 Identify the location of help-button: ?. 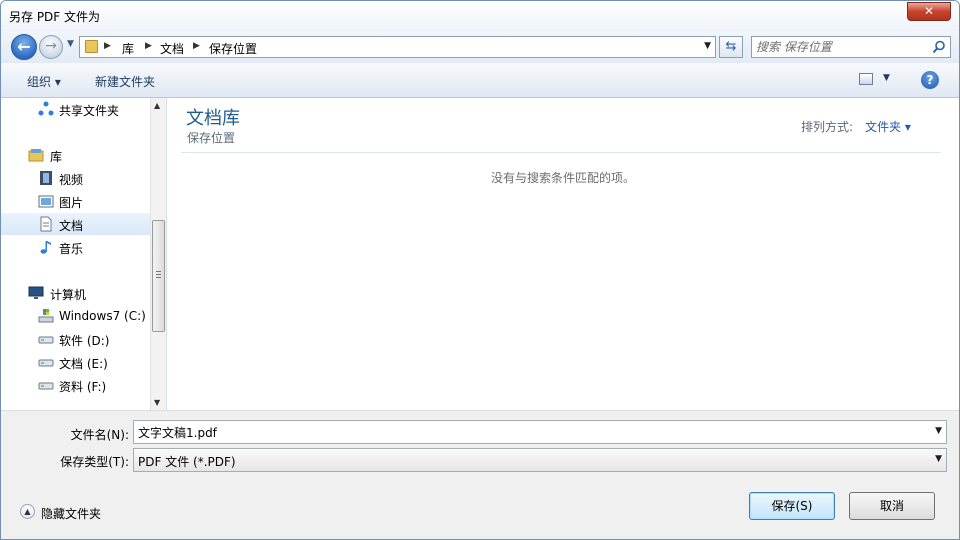
(930, 80).